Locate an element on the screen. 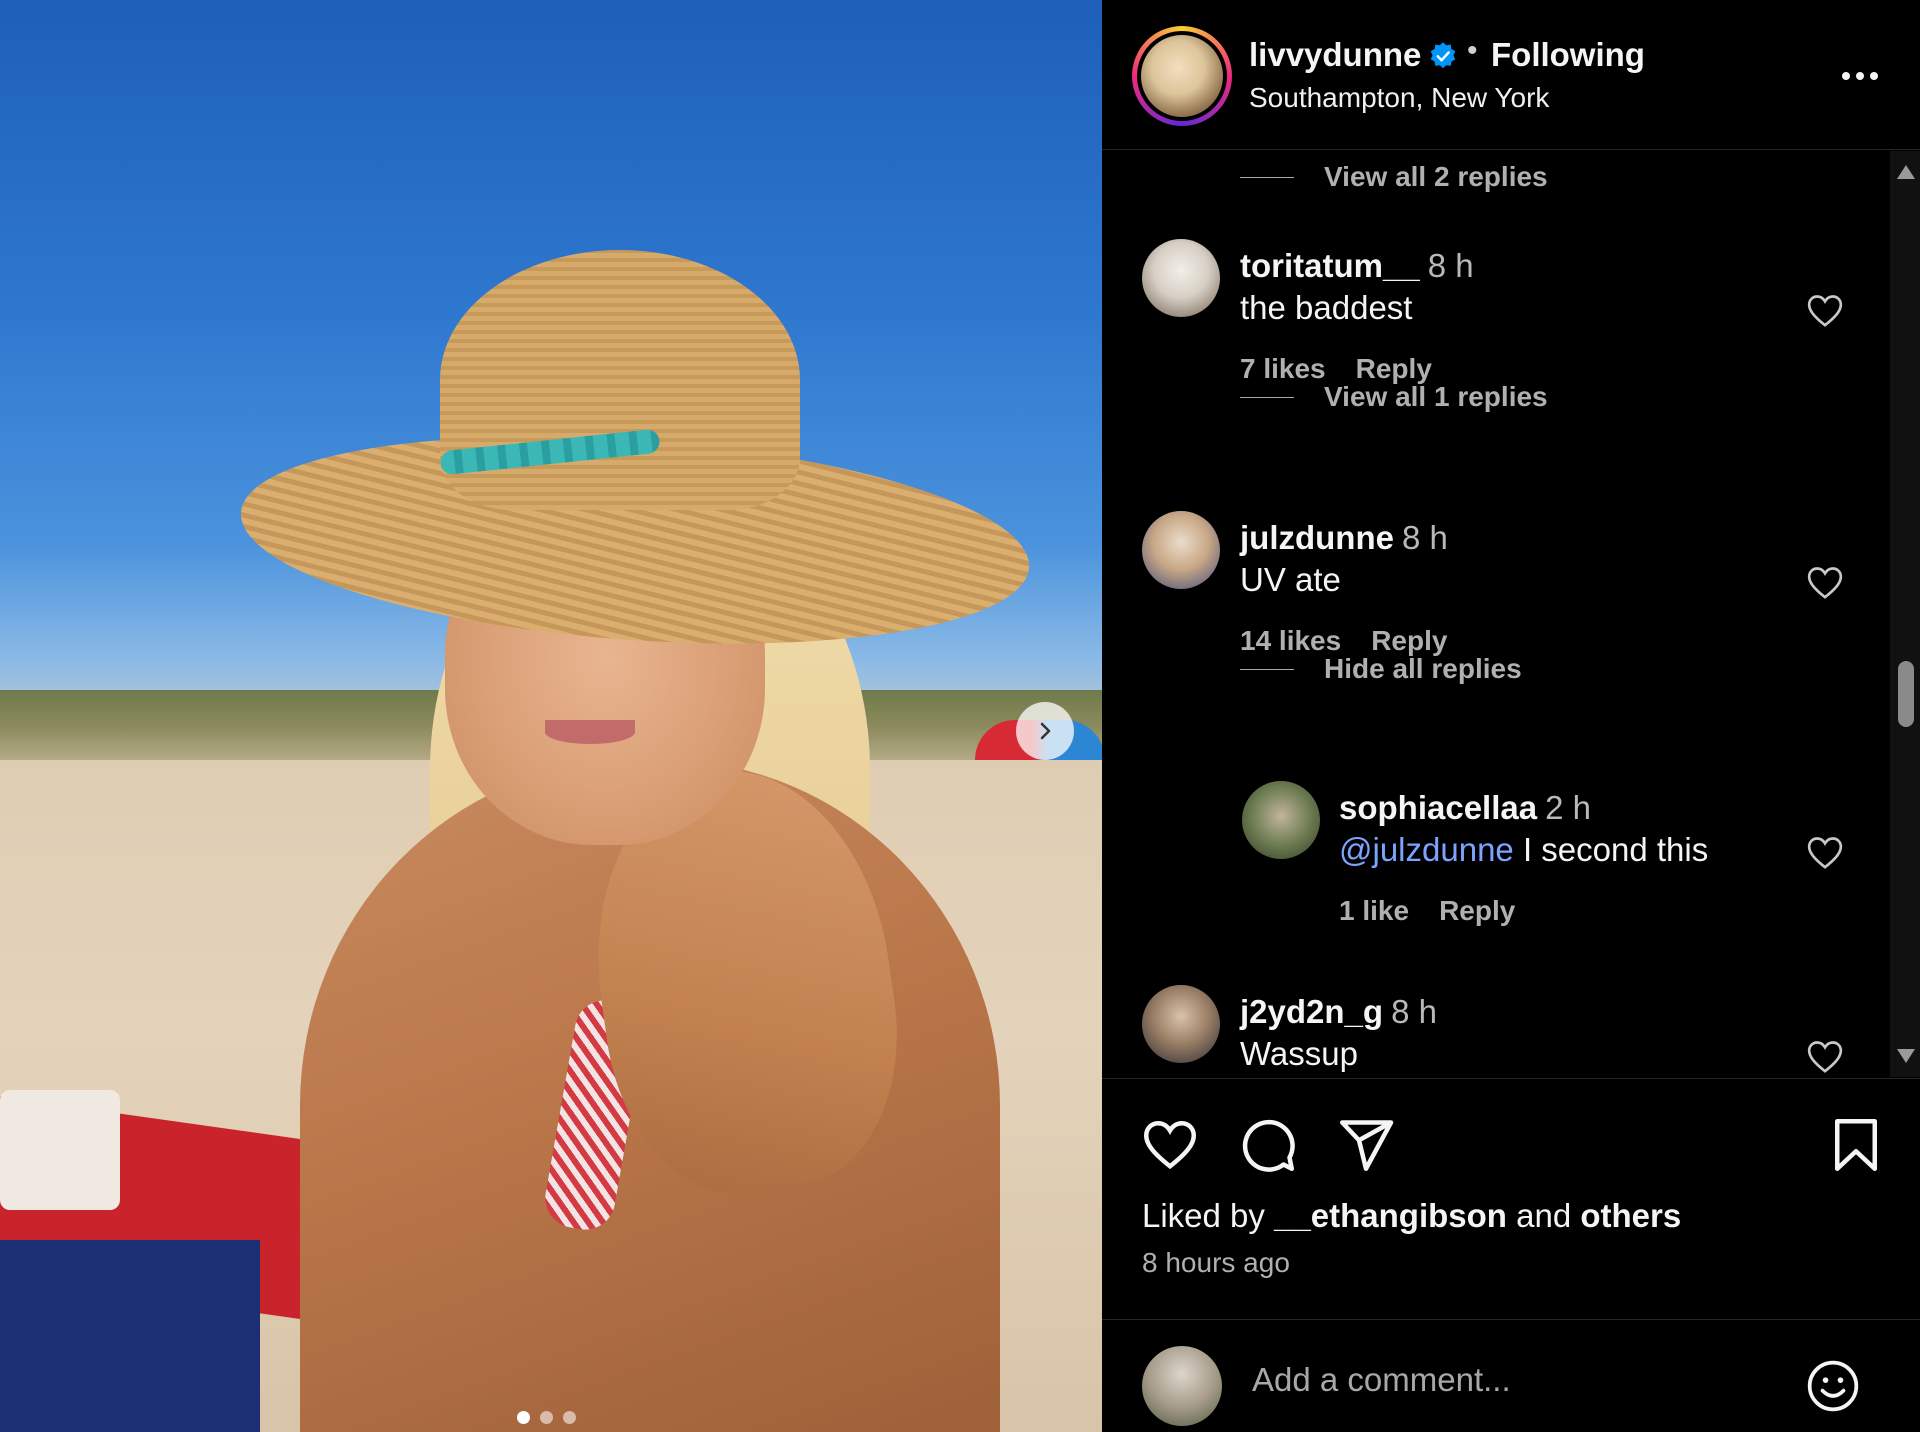  comment-icon is located at coordinates (1268, 1145).